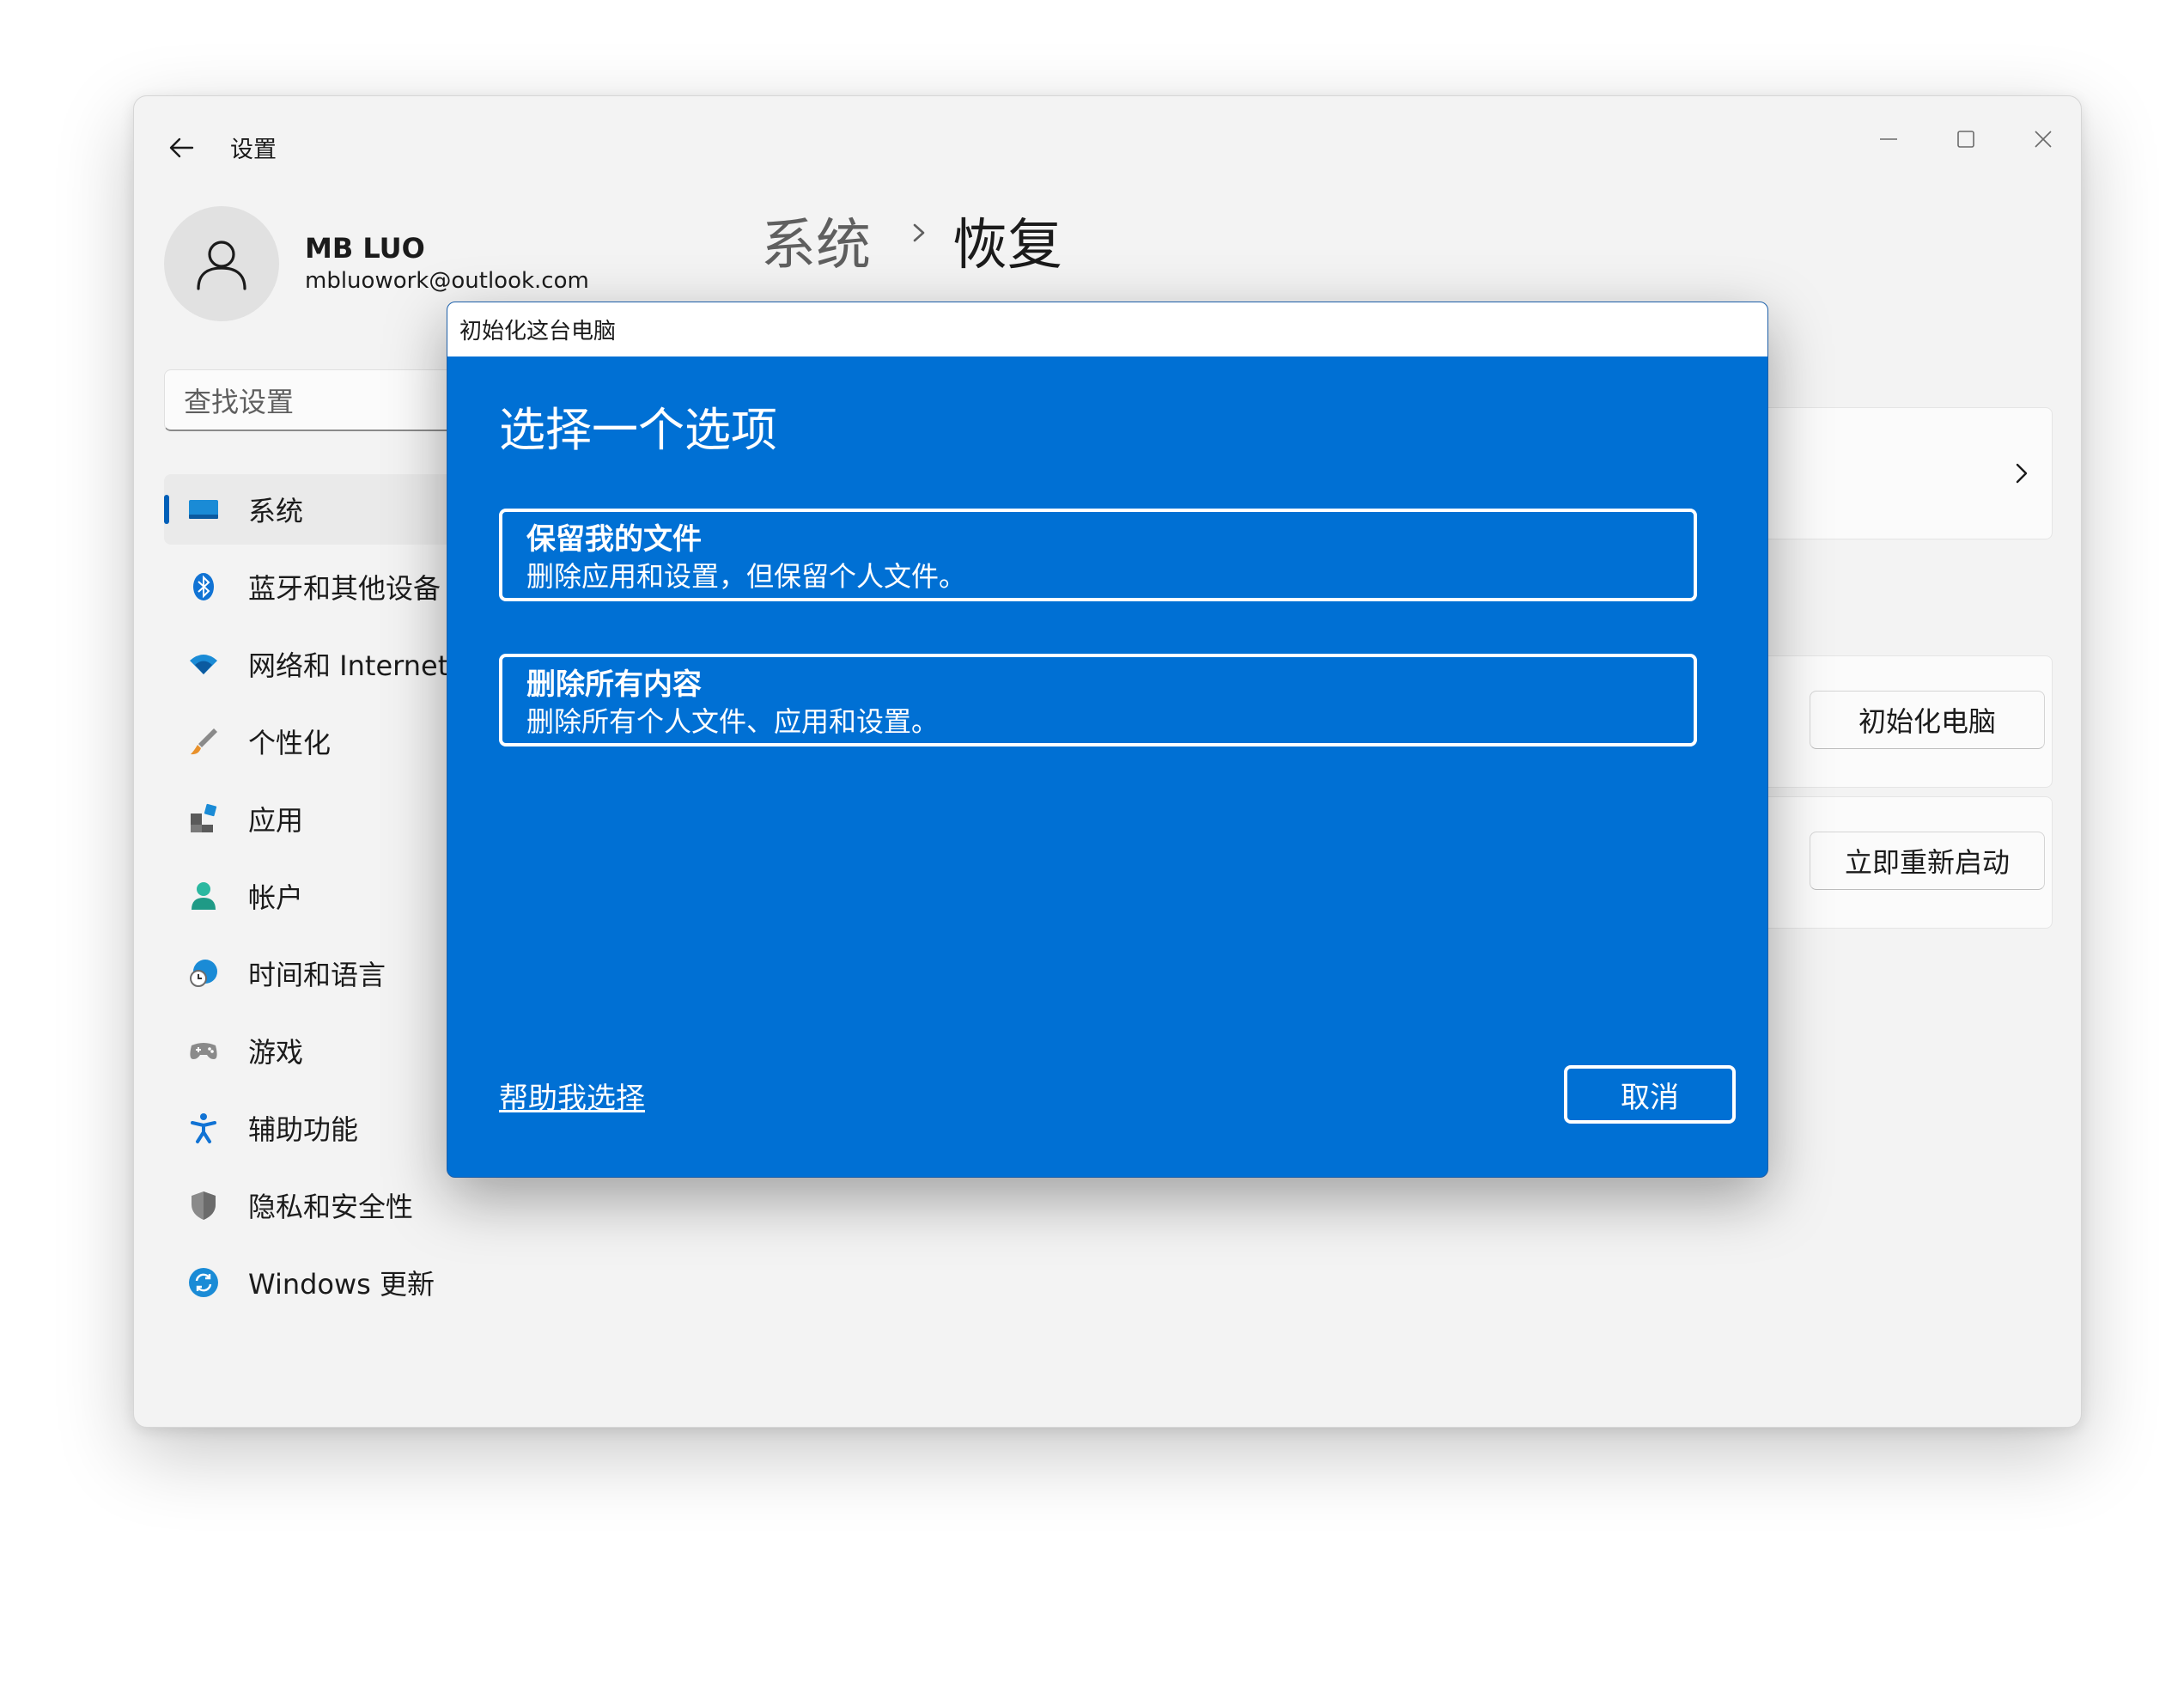 The image size is (2184, 1688). I want to click on option-description: 删除所有个人文件、应用和设置。, so click(733, 721).